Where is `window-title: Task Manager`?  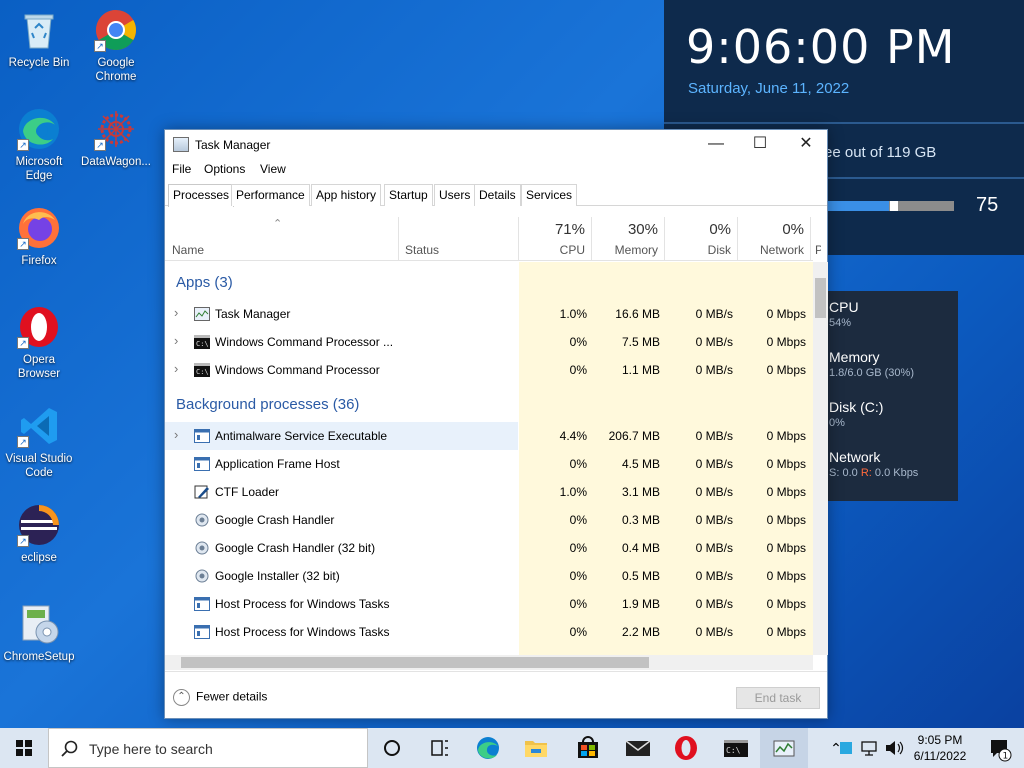 window-title: Task Manager is located at coordinates (233, 145).